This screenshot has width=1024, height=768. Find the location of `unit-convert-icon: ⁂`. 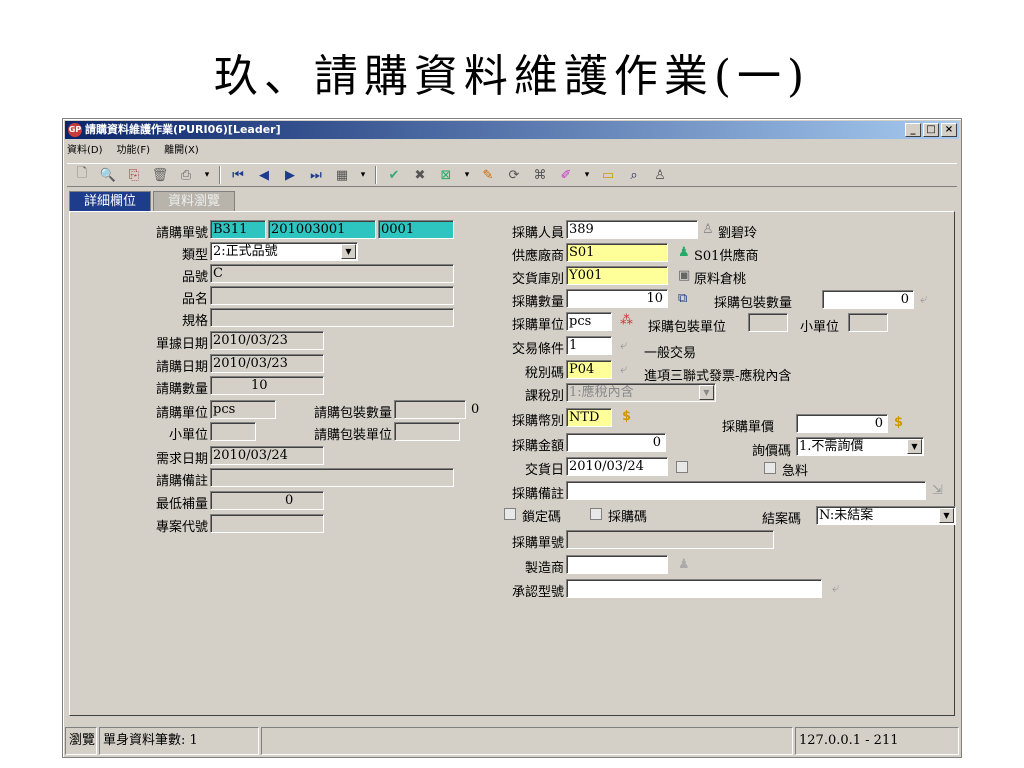

unit-convert-icon: ⁂ is located at coordinates (626, 321).